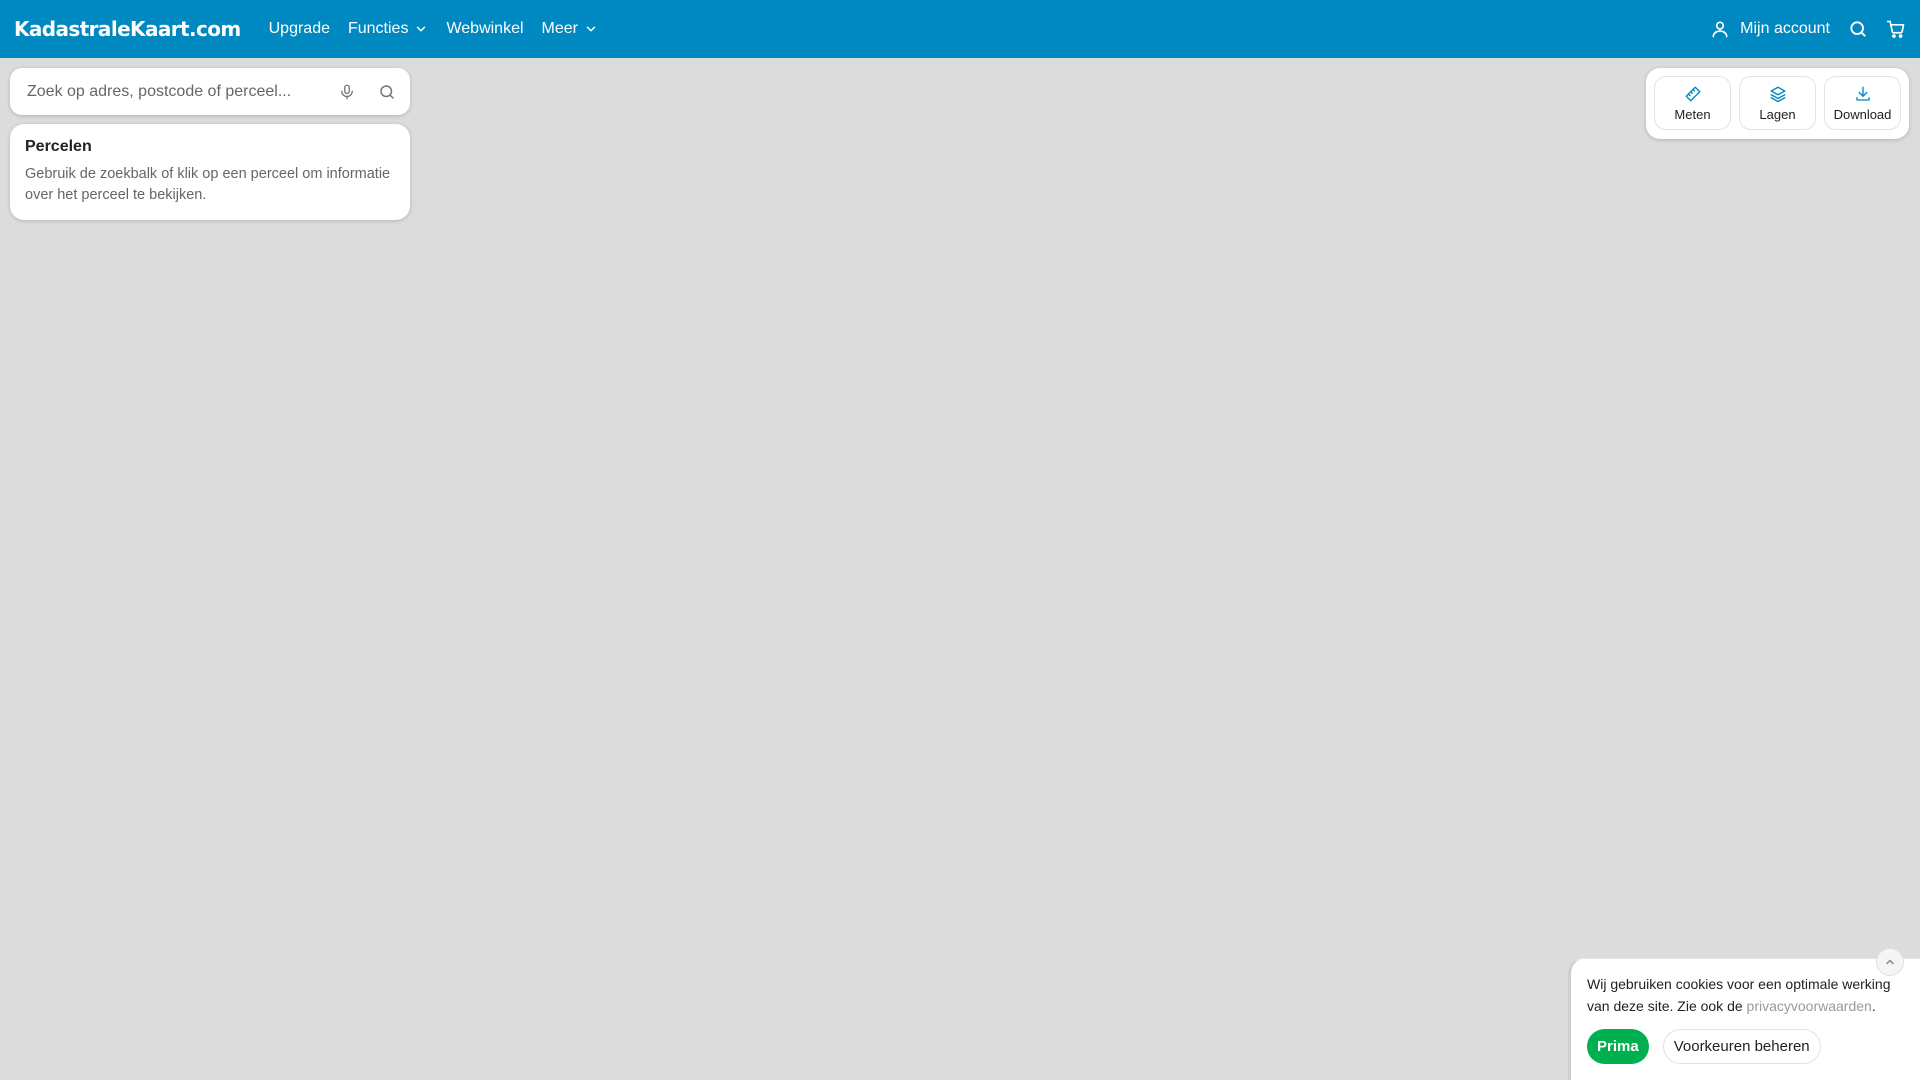  Describe the element at coordinates (181, 91) in the screenshot. I see `search-input` at that location.